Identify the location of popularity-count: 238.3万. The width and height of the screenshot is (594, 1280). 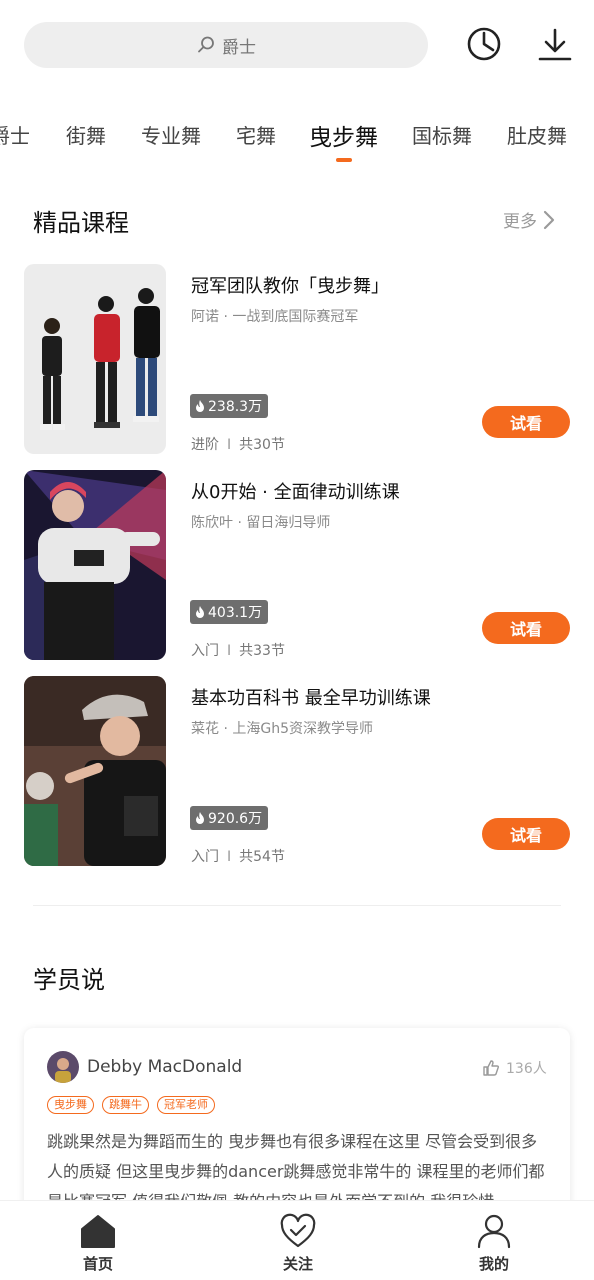
(235, 407).